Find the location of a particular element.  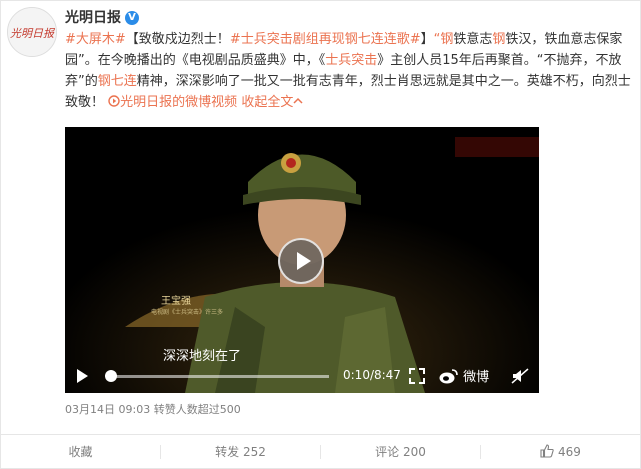

video-link-text: 光明日报的微博视频 is located at coordinates (178, 102).